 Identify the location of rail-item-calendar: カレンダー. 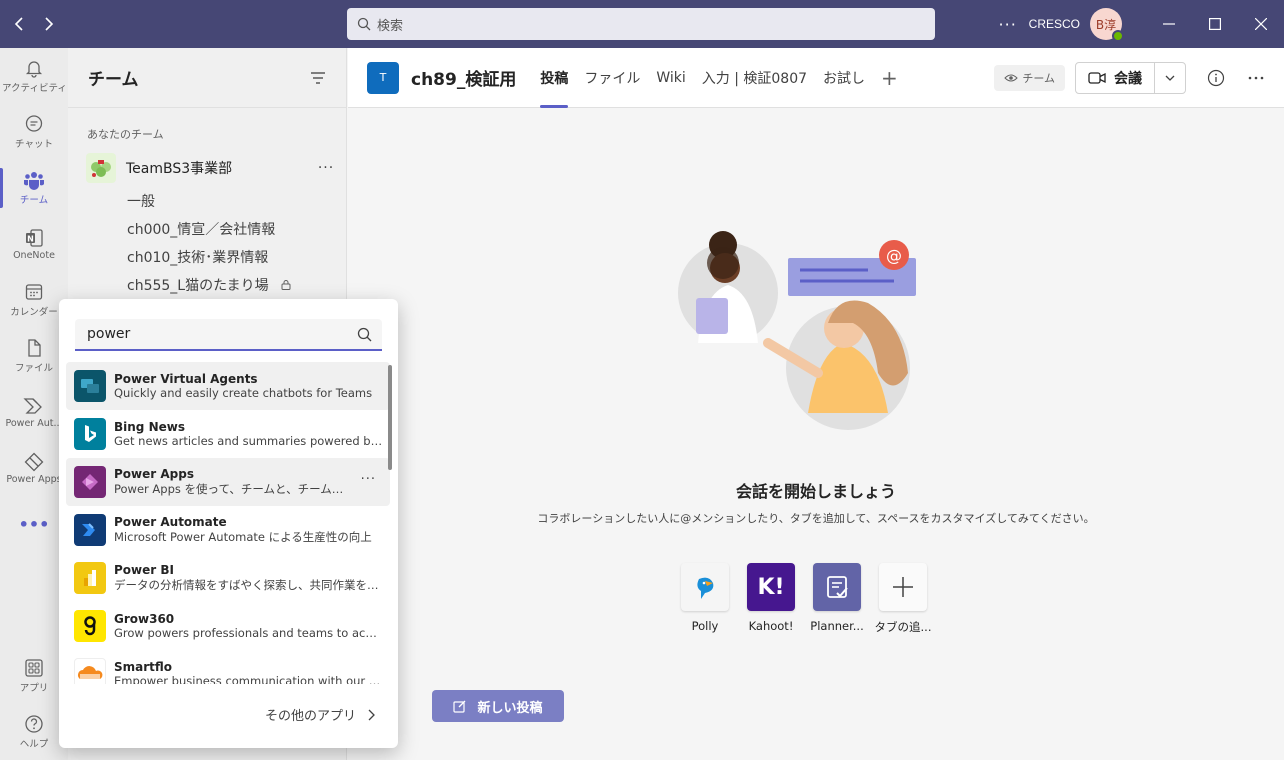
(34, 300).